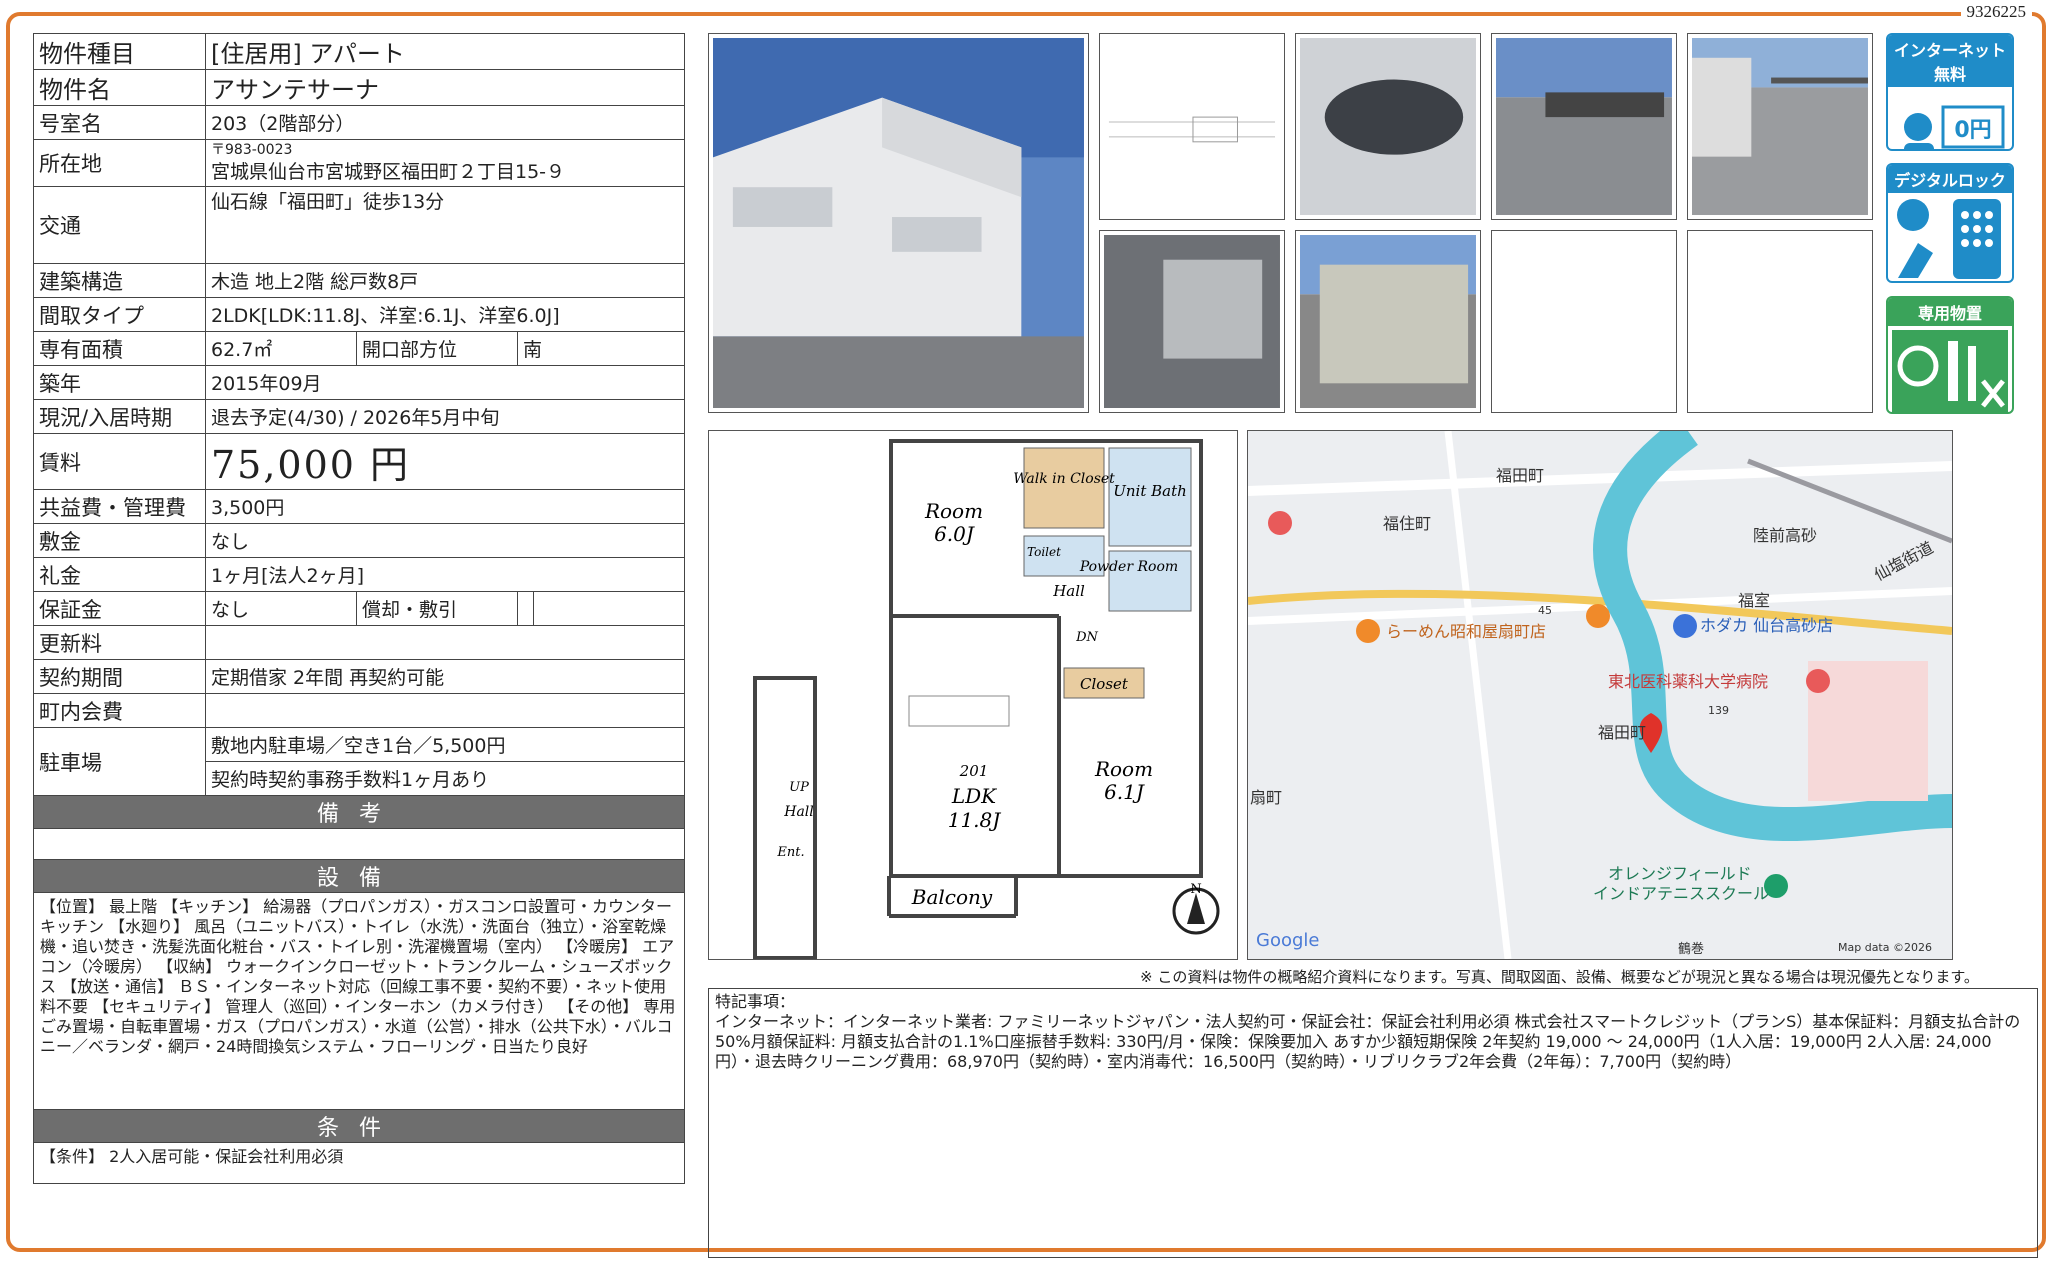 The height and width of the screenshot is (1265, 2056). What do you see at coordinates (1466, 631) in the screenshot?
I see `map-label-ramen: らーめん昭和屋扇町店` at bounding box center [1466, 631].